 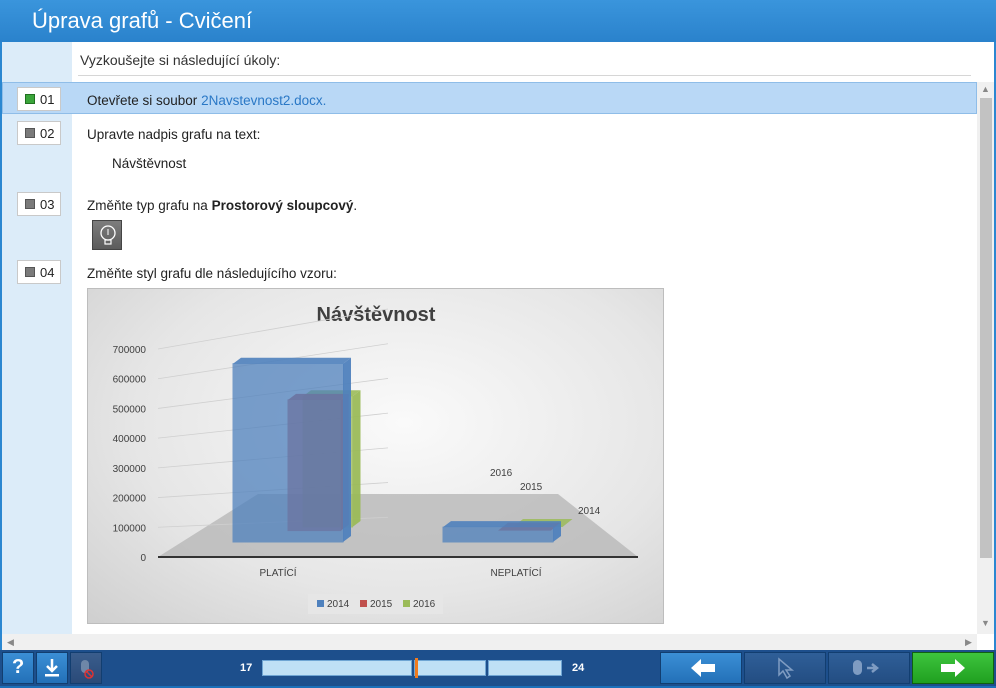 I want to click on task-number-01: 01, so click(x=39, y=99).